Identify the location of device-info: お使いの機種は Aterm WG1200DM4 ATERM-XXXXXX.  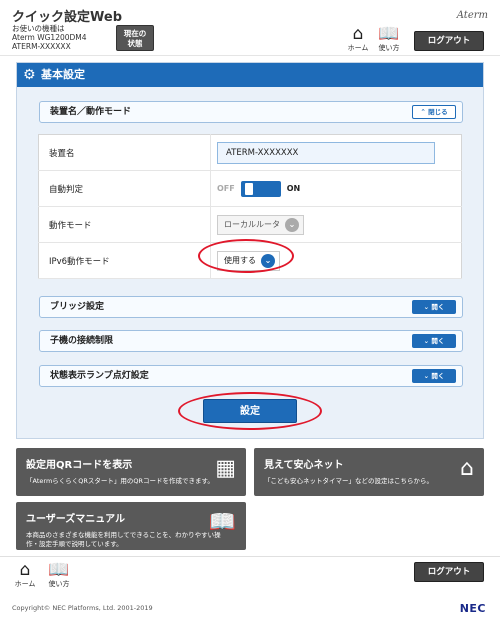
(49, 37).